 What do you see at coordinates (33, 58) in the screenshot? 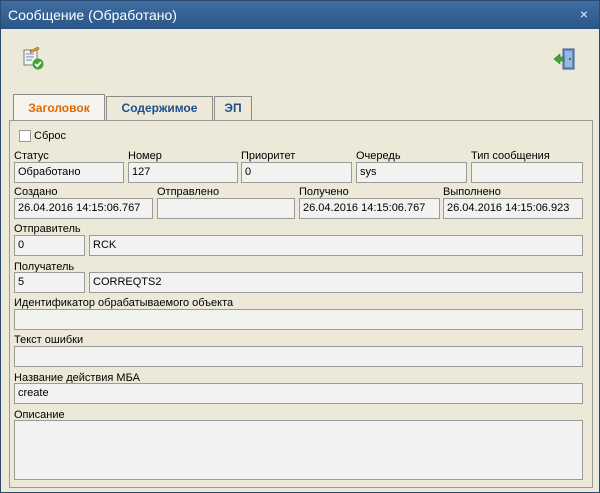
I see `document-edit-check-icon` at bounding box center [33, 58].